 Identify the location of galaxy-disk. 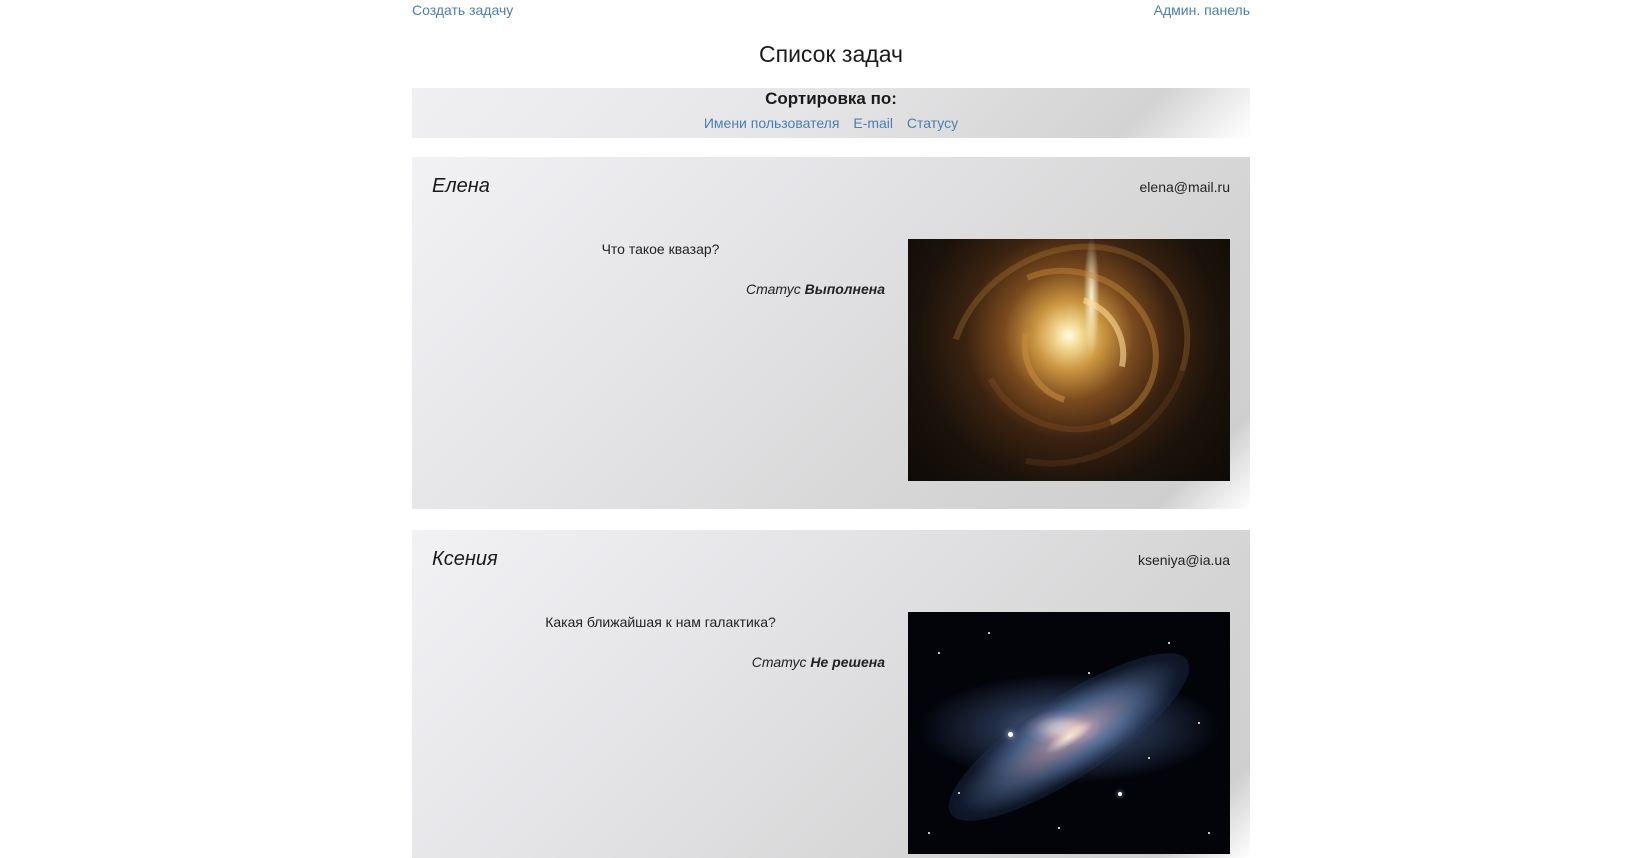
(1069, 737).